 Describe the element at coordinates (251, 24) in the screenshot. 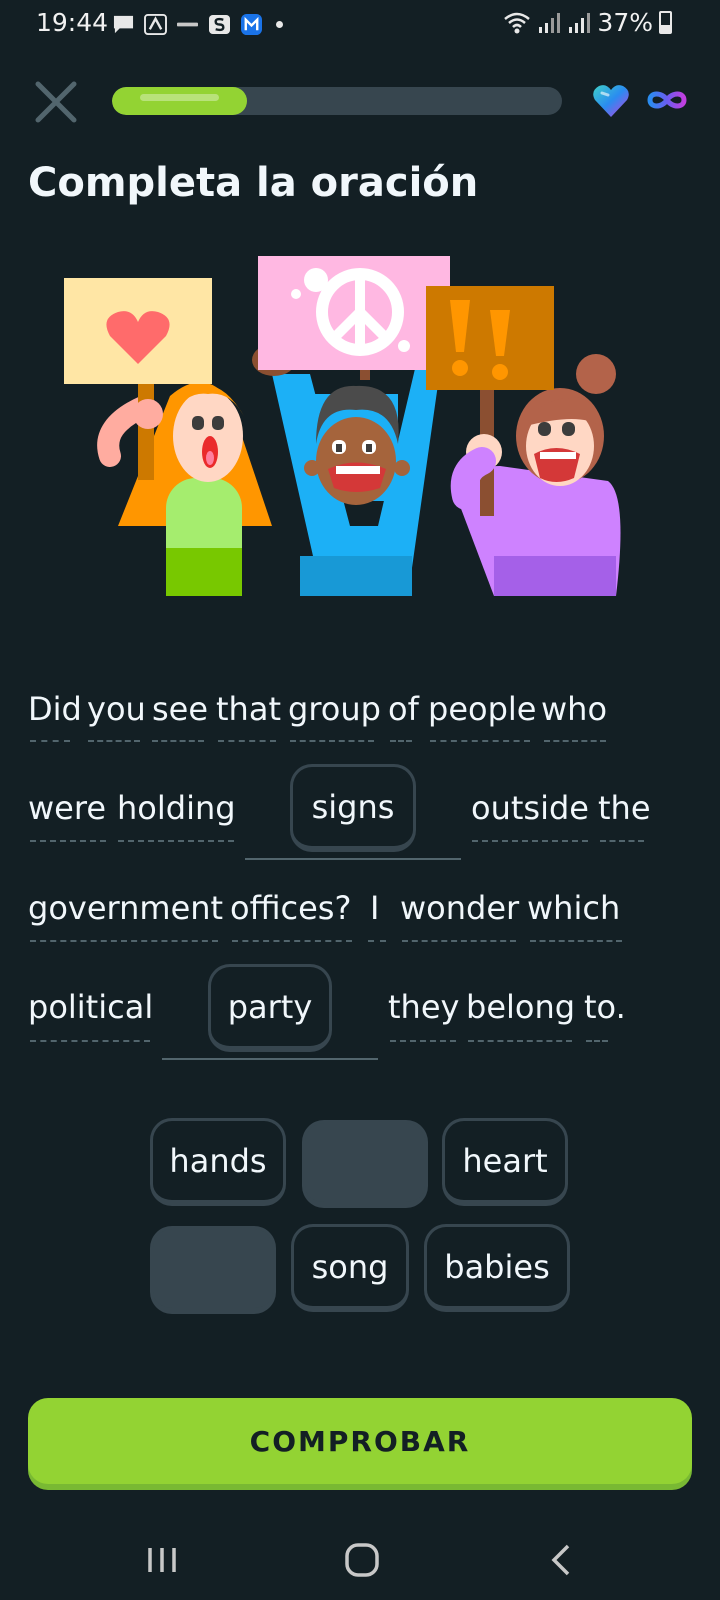

I see `m-app-icon` at that location.